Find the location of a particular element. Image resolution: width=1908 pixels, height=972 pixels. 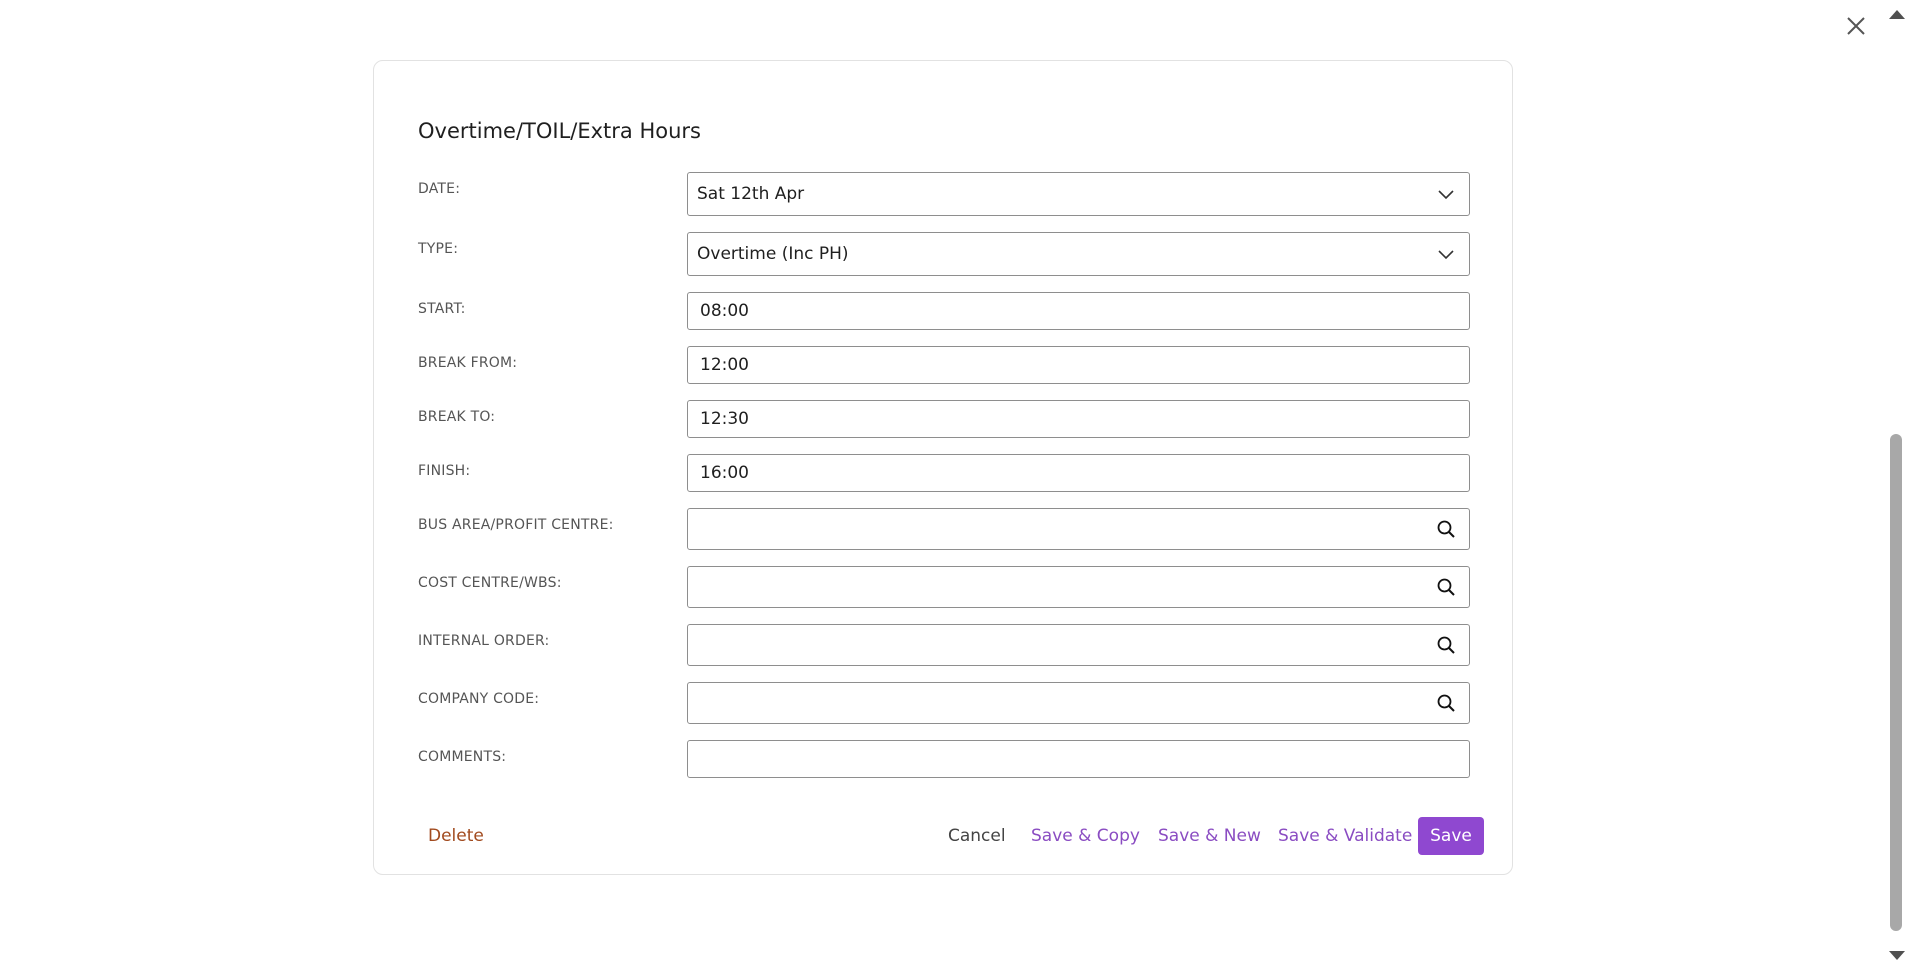

start-input: 08:00 is located at coordinates (1078, 311).